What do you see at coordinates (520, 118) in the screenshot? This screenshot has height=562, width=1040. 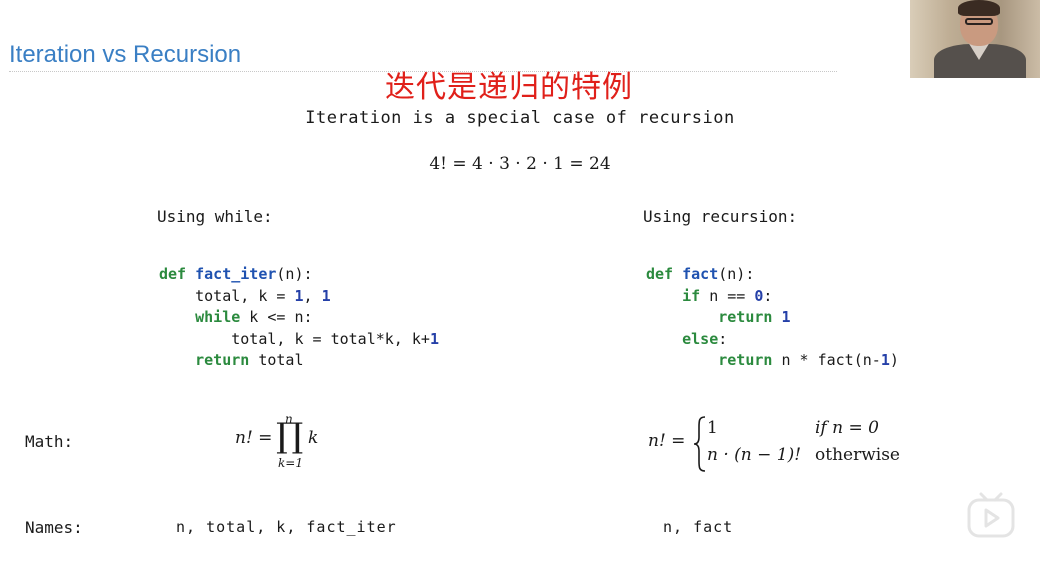 I see `slide-heading: Iteration is a special case of recursion` at bounding box center [520, 118].